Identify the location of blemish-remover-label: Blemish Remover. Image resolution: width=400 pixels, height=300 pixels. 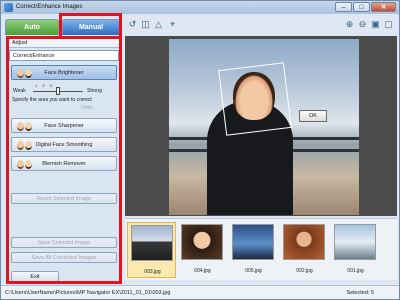
(64, 163).